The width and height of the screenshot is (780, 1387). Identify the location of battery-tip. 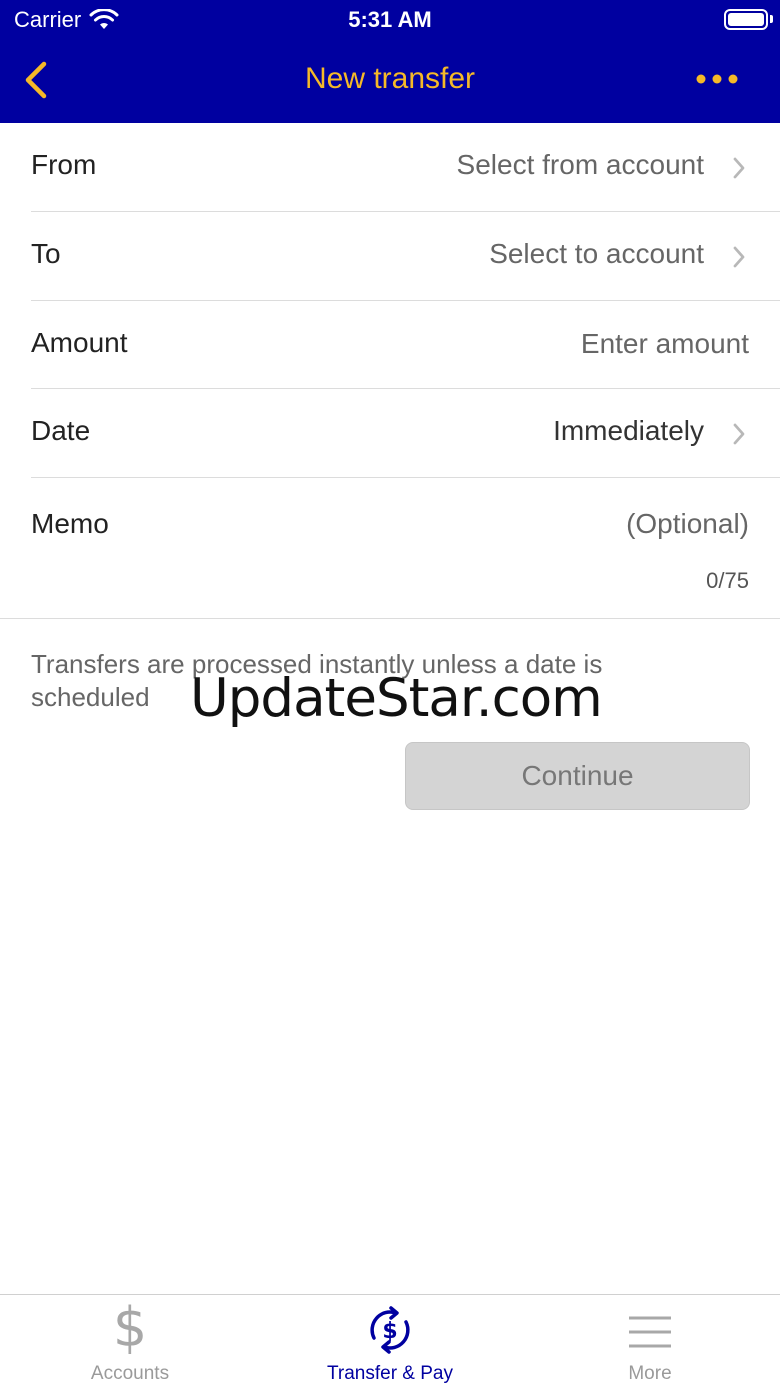
(771, 19).